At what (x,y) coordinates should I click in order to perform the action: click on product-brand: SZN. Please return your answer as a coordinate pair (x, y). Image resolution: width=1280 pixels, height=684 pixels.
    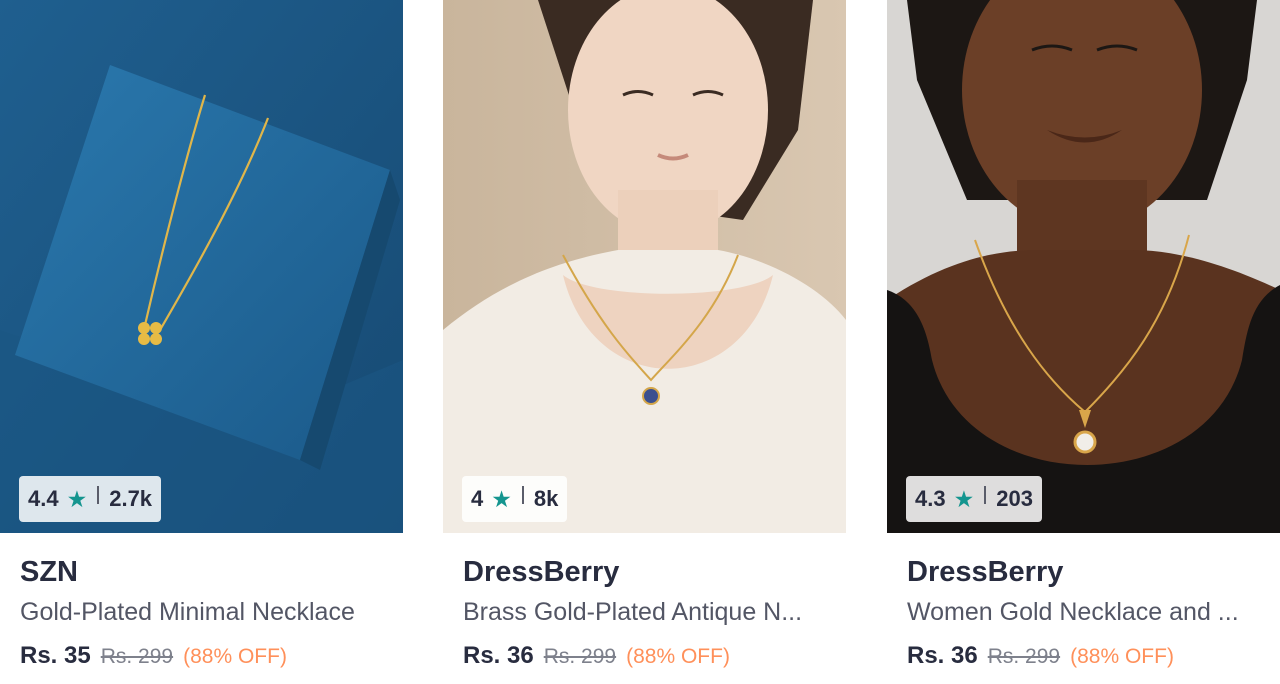
    Looking at the image, I should click on (49, 572).